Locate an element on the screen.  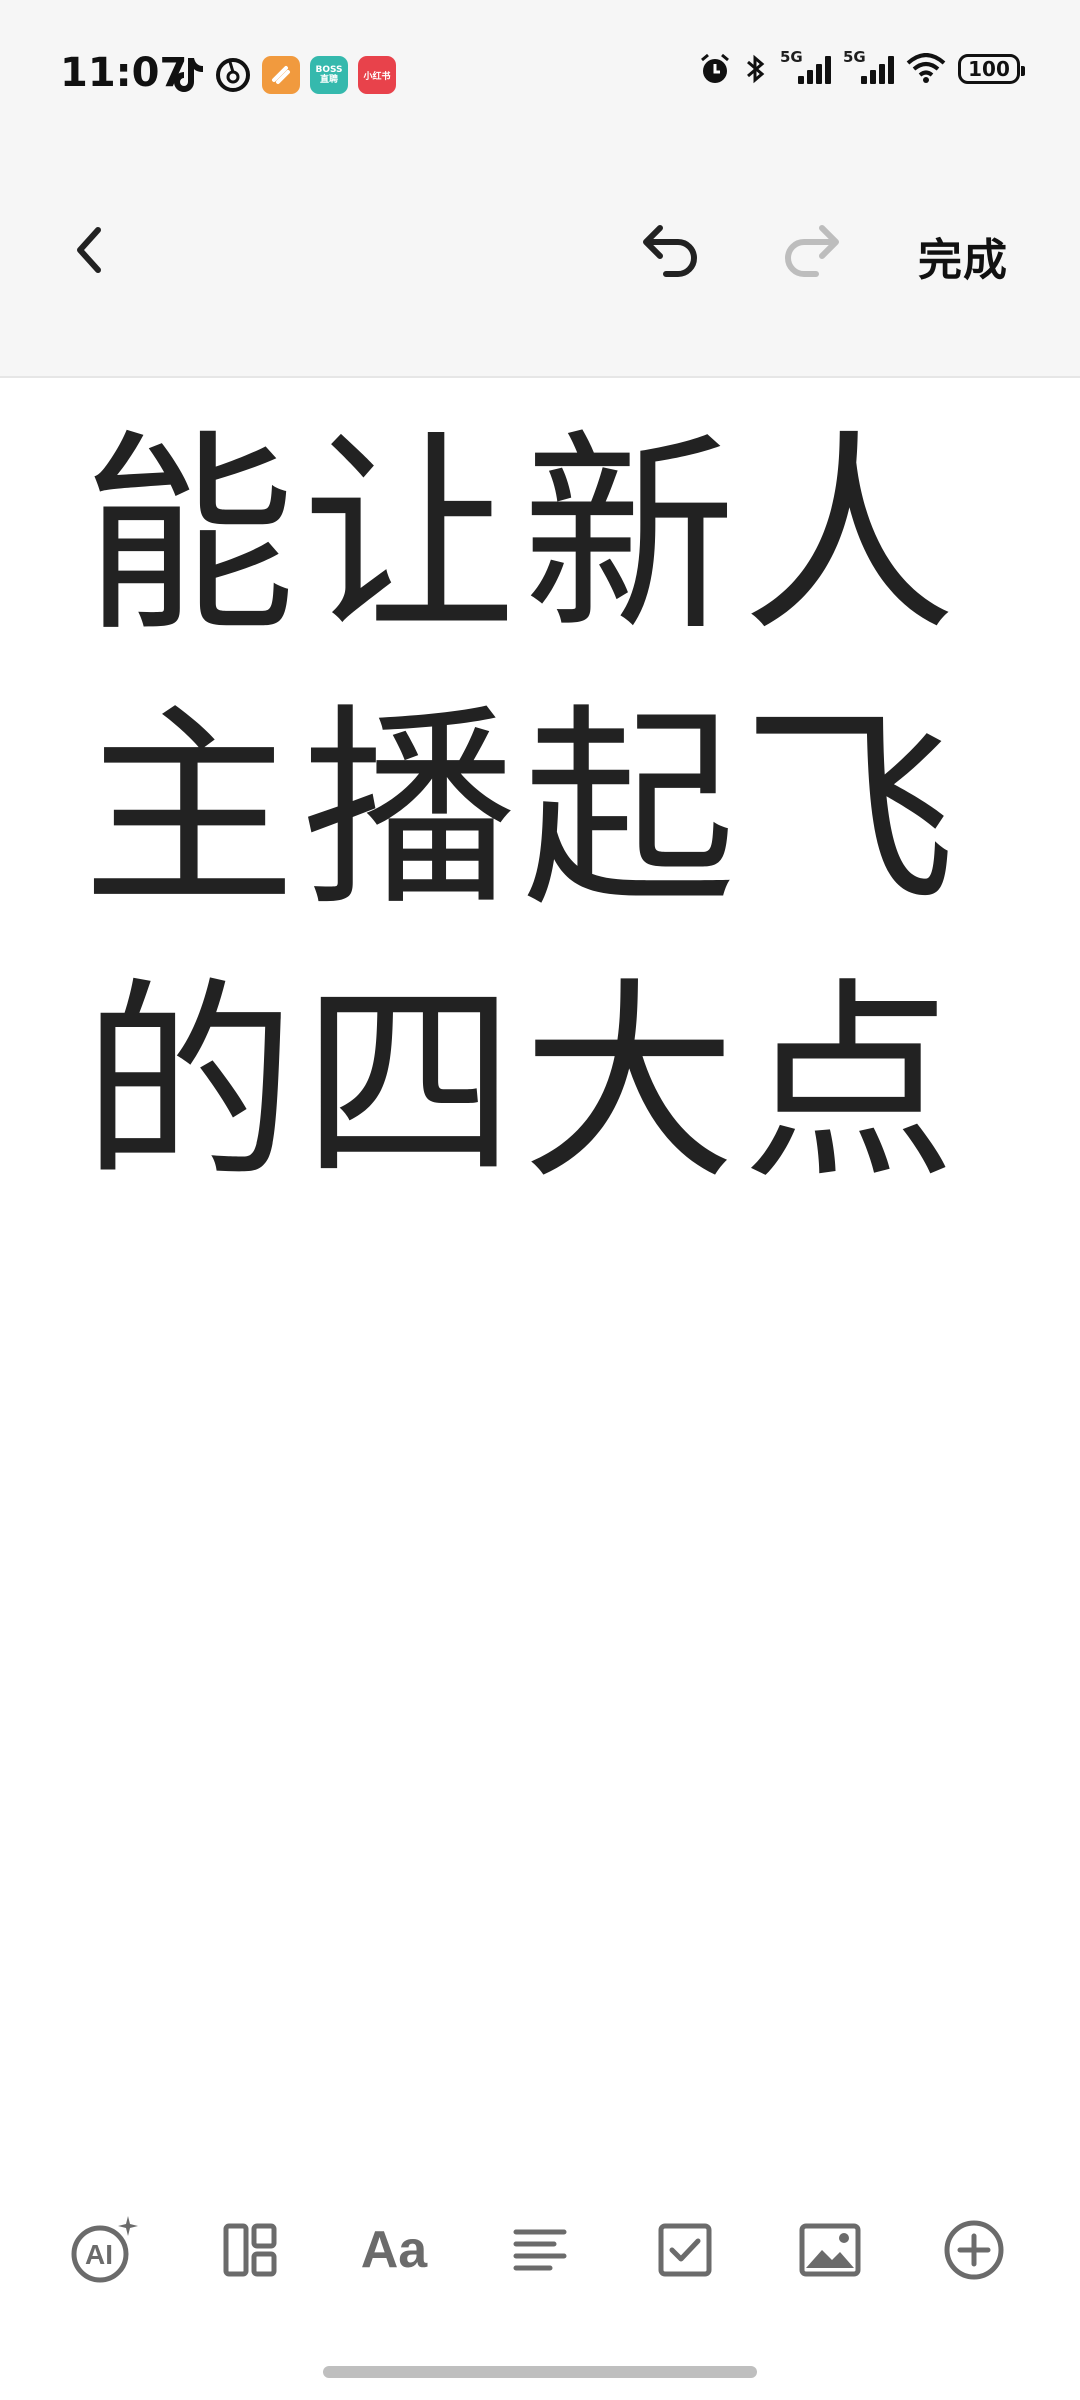
status-time: 11:07 is located at coordinates (124, 73).